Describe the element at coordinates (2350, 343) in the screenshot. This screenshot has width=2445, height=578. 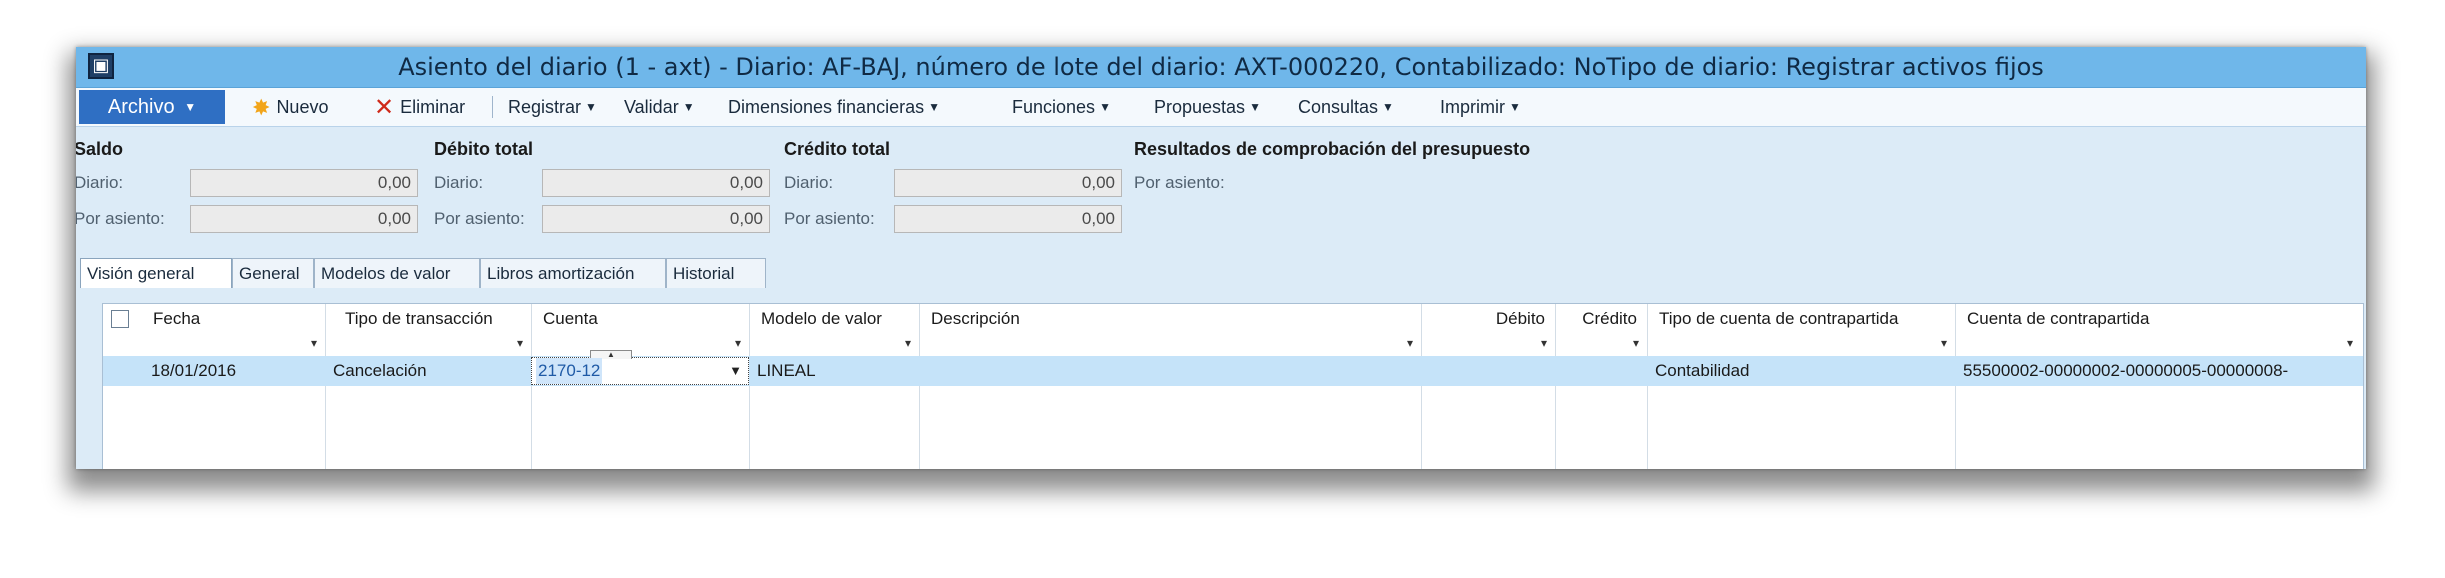
I see `filter-cuenta-contrapartida-icon: ▾` at that location.